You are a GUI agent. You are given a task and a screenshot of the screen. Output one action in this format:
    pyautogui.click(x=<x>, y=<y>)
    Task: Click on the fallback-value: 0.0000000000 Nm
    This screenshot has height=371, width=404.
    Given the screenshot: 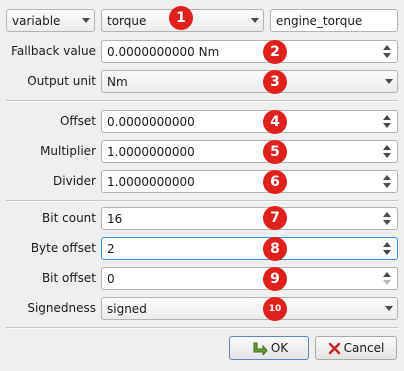 What is the action you would take?
    pyautogui.click(x=163, y=51)
    